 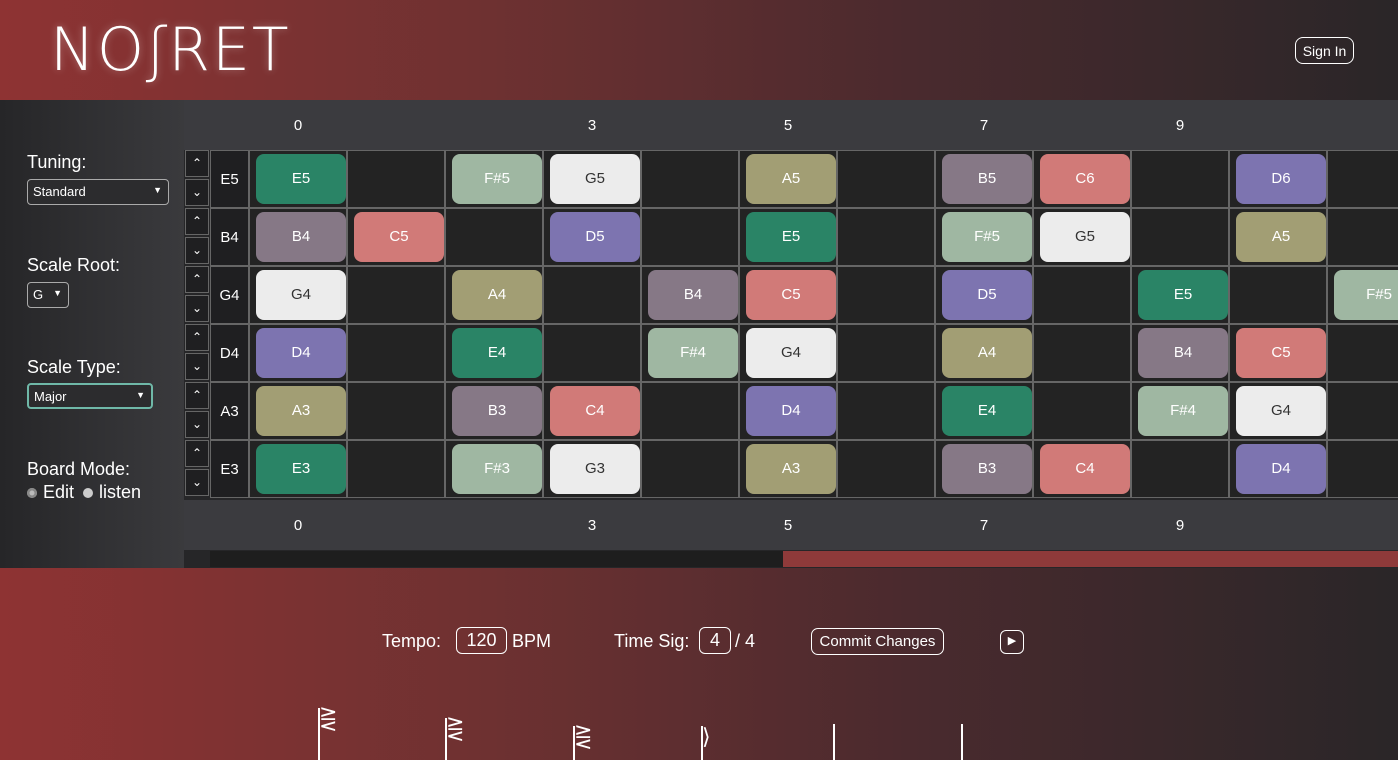 I want to click on note-marker: E3, so click(x=301, y=469).